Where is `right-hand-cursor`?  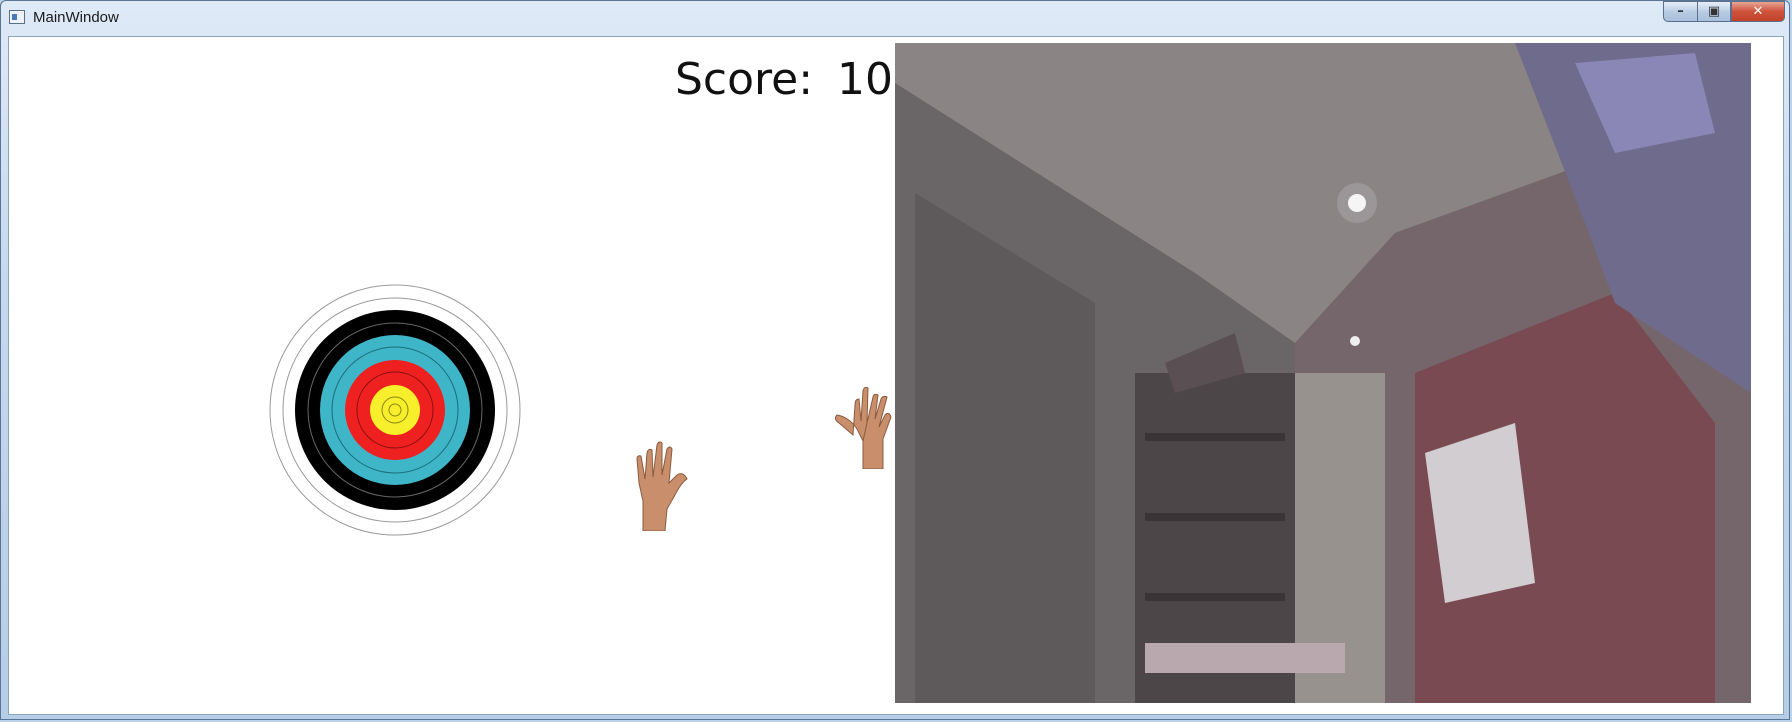
right-hand-cursor is located at coordinates (863, 427).